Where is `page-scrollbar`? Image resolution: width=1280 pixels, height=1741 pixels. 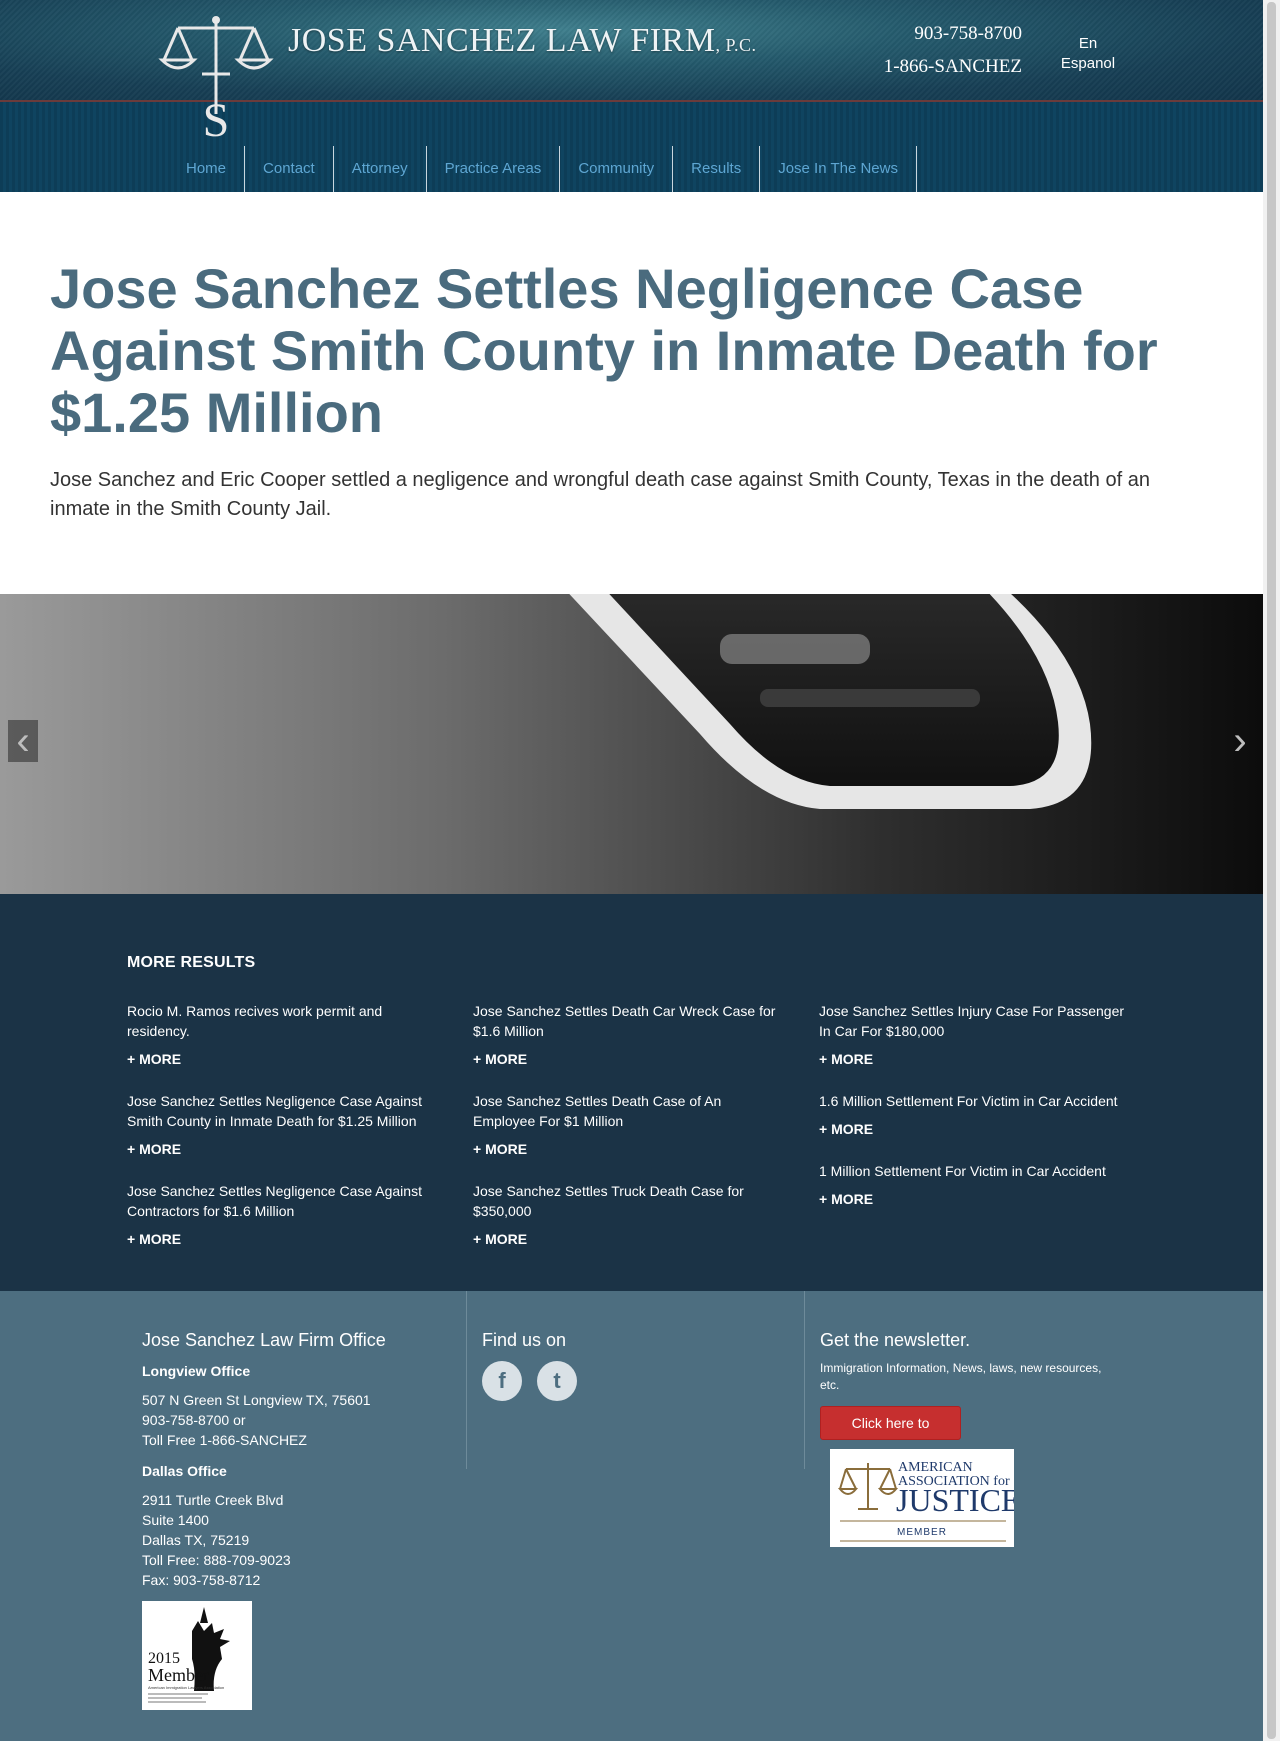 page-scrollbar is located at coordinates (1271, 870).